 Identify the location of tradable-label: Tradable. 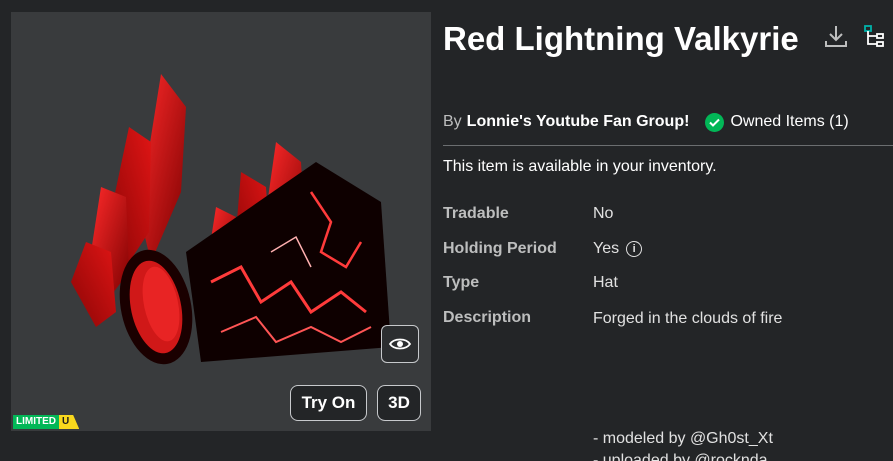
(476, 213).